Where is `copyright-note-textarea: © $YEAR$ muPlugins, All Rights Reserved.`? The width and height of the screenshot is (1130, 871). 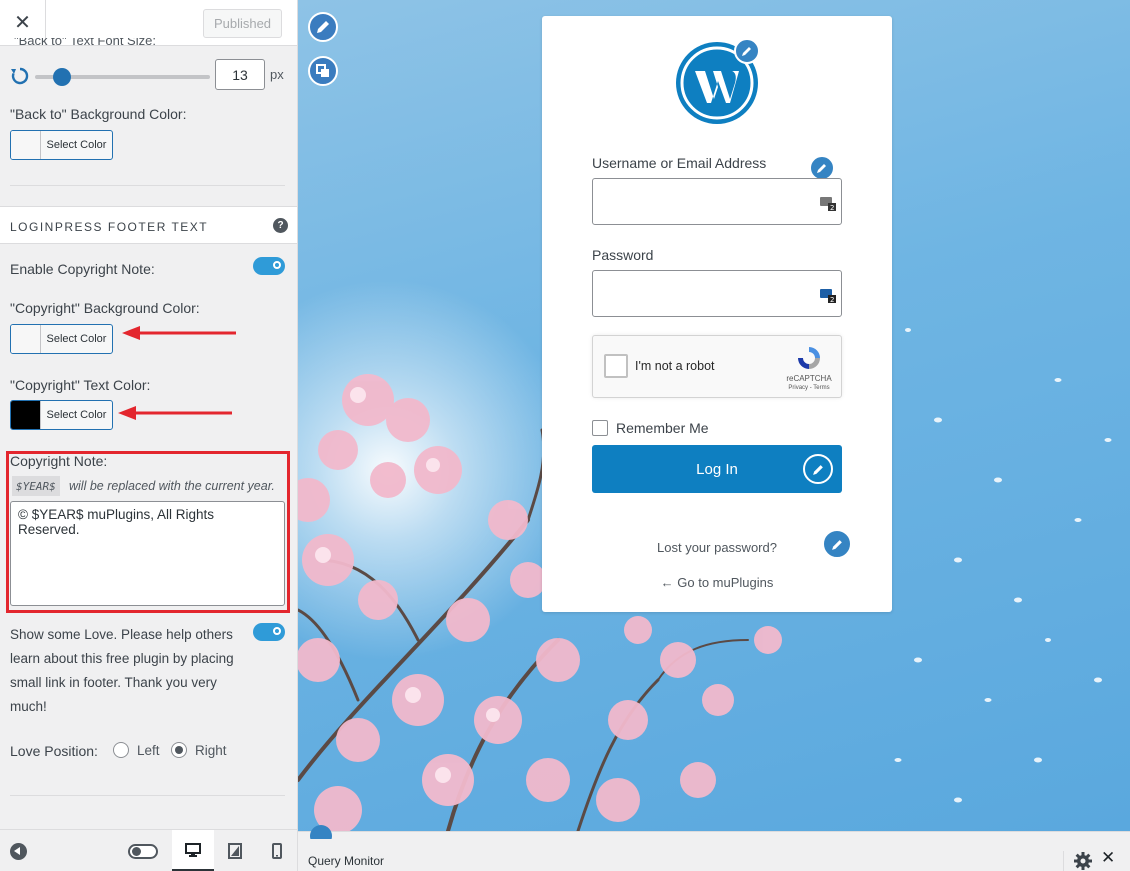
copyright-note-textarea: © $YEAR$ muPlugins, All Rights Reserved. is located at coordinates (147, 553).